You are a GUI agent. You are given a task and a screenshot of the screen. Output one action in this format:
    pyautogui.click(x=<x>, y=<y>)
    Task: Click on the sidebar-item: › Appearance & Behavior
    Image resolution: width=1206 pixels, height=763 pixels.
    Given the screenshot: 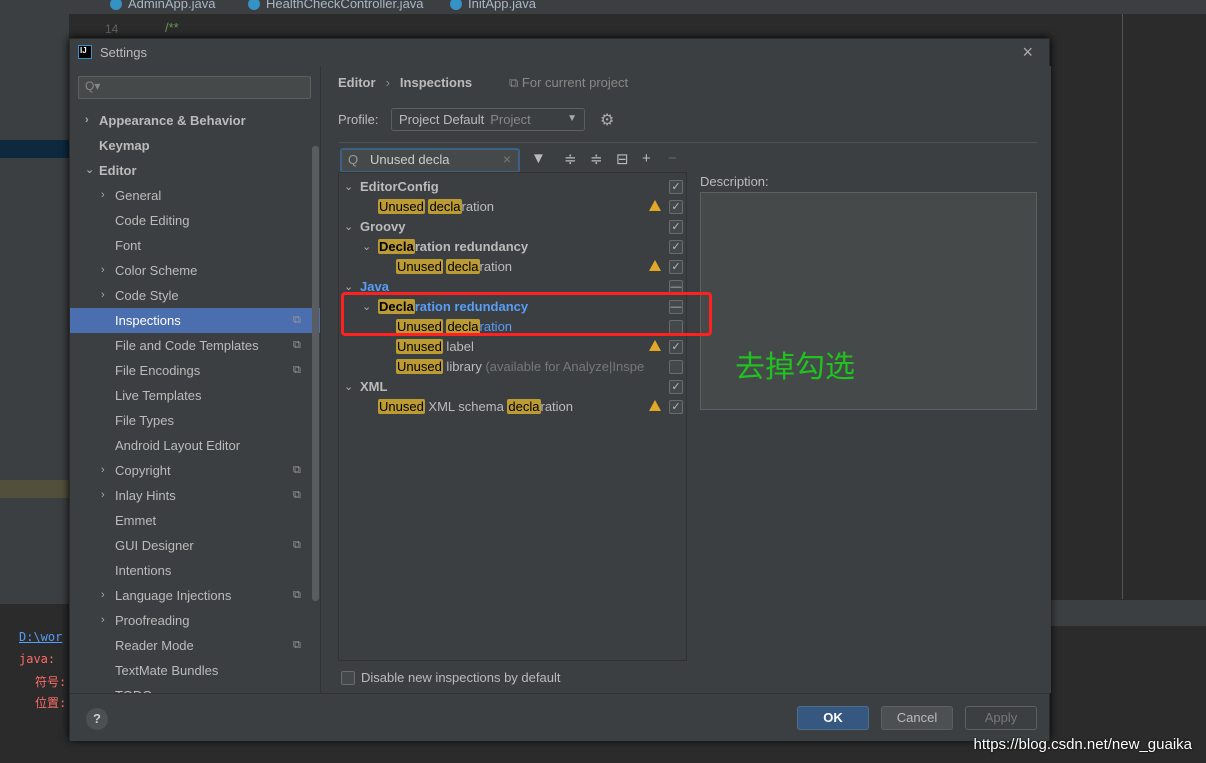 What is the action you would take?
    pyautogui.click(x=195, y=120)
    